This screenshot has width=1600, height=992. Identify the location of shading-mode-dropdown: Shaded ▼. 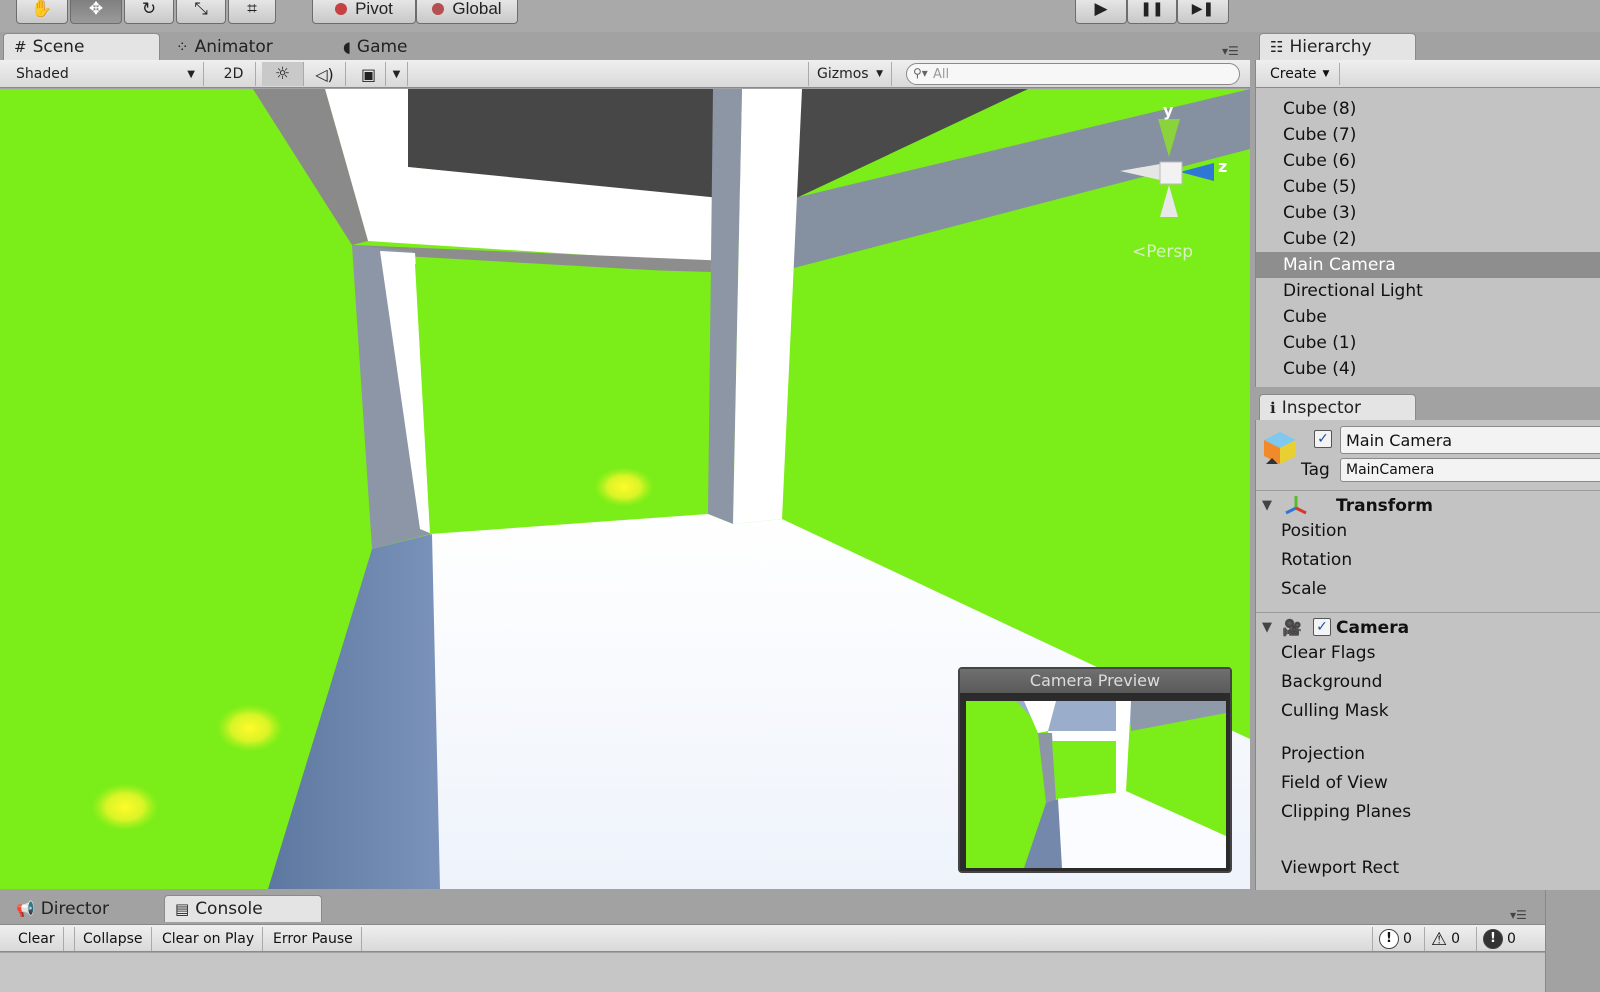
(106, 74).